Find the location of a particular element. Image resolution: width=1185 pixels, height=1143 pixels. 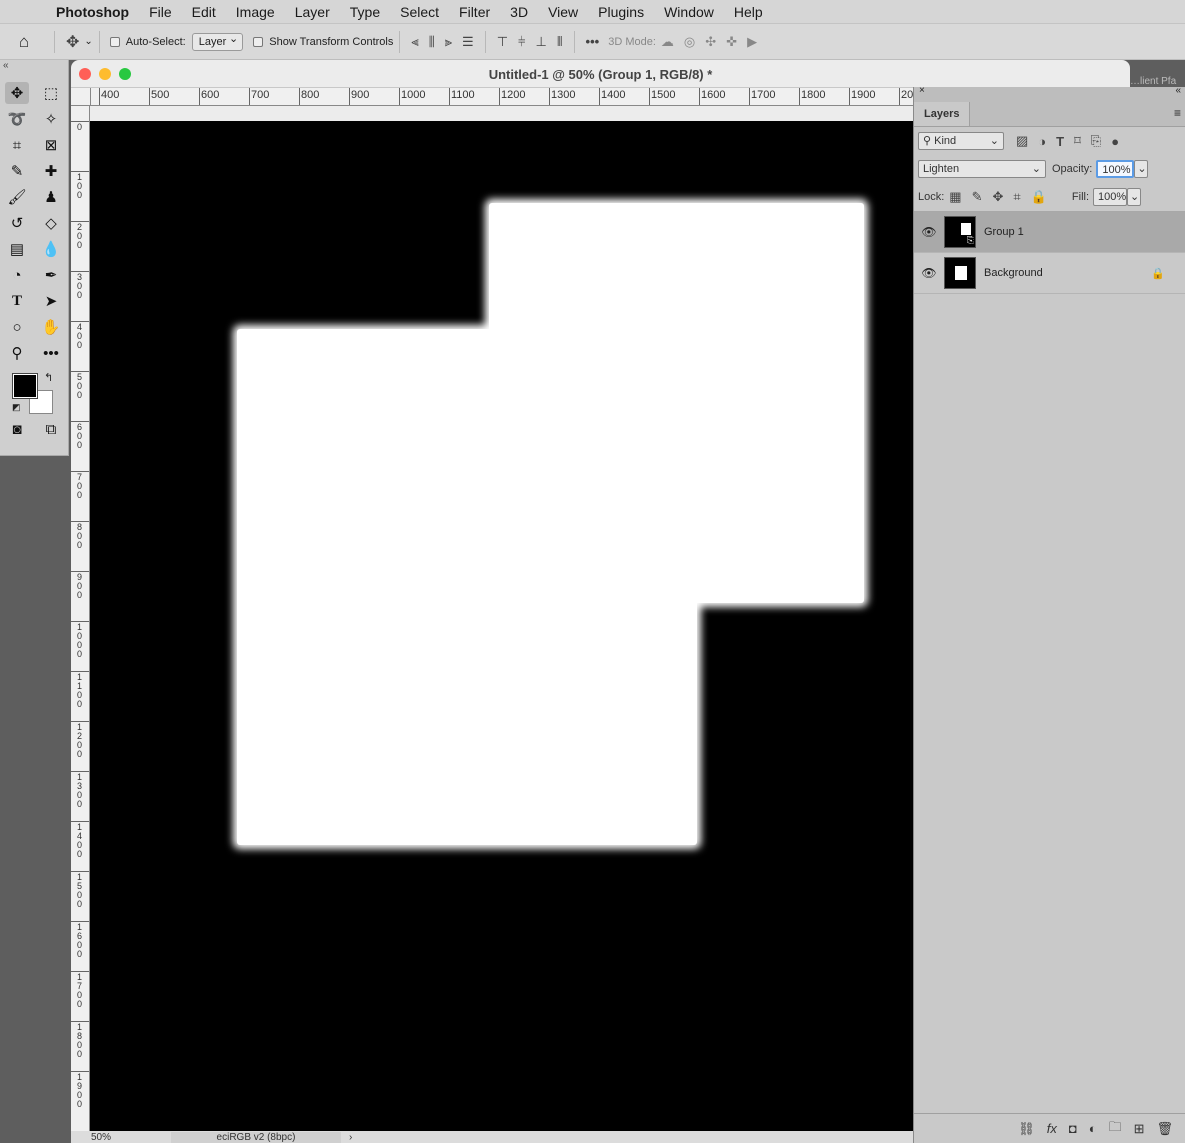

type-tool-icon: T is located at coordinates (17, 301).